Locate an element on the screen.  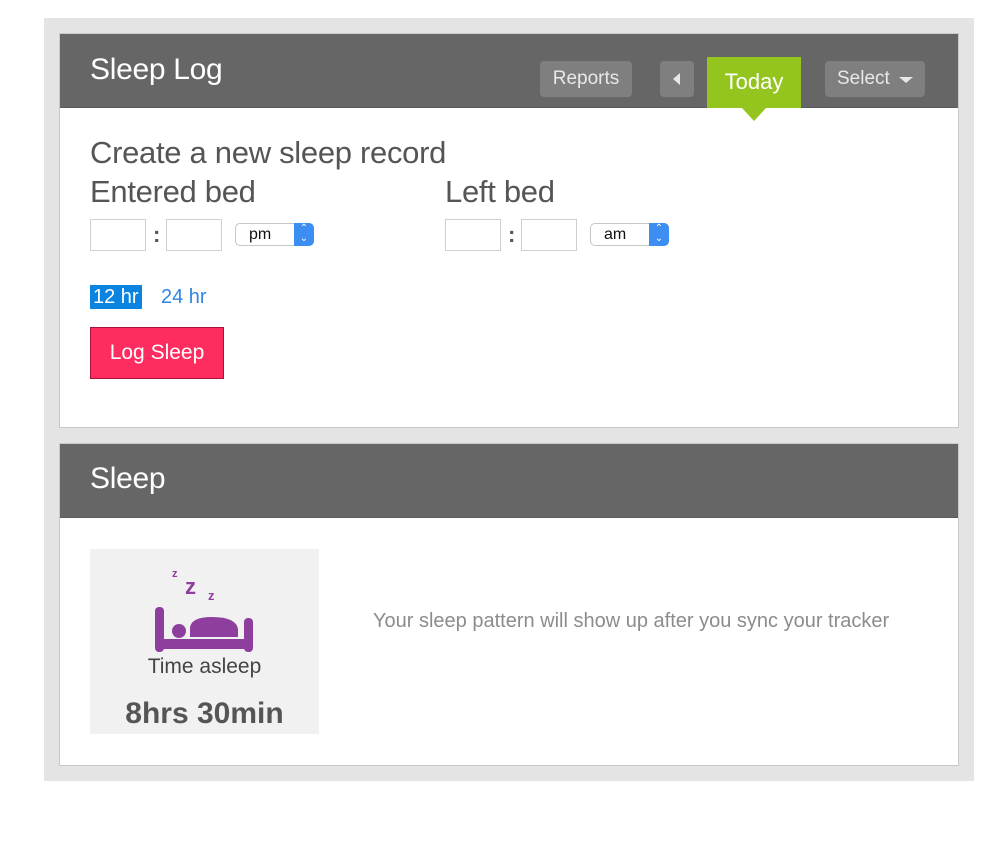
today-button: Today is located at coordinates (754, 89).